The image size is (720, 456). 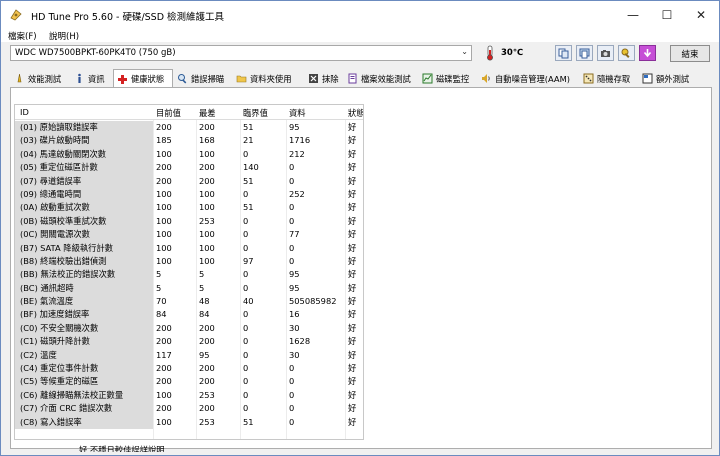 I want to click on maximize-button: ☐, so click(x=667, y=15).